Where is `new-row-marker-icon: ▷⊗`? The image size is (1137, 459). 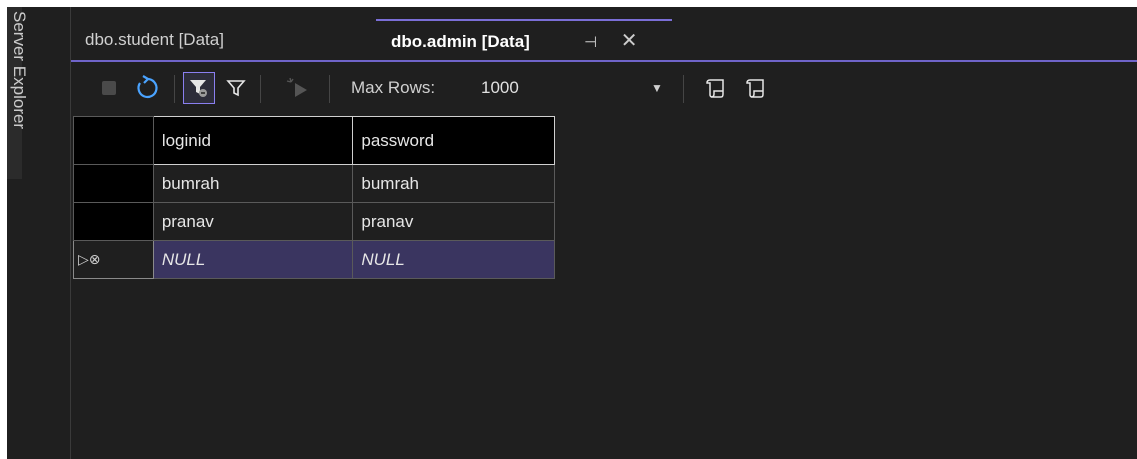
new-row-marker-icon: ▷⊗ is located at coordinates (113, 259).